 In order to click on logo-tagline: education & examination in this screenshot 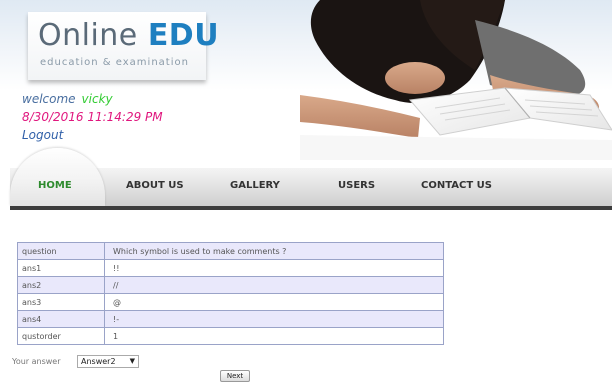, I will do `click(114, 62)`.